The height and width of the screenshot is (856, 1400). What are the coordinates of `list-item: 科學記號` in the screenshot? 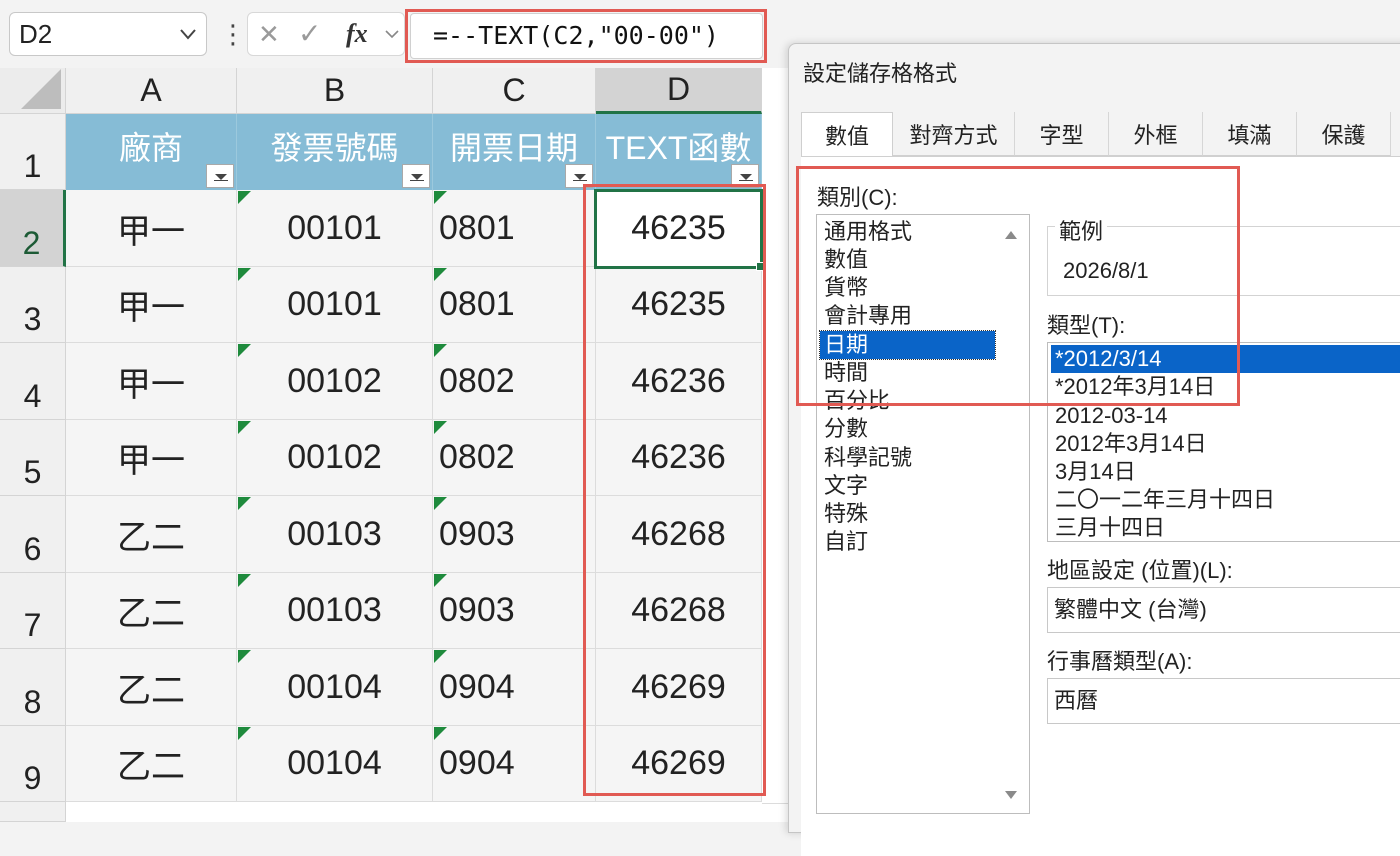 It's located at (907, 458).